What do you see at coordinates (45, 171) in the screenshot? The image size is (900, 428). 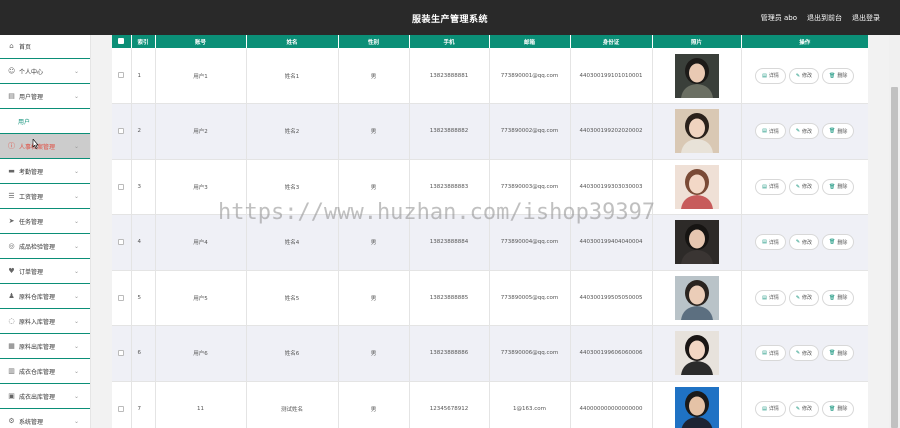 I see `sidebar-item-5: ▬ 考勤管理 ⌄` at bounding box center [45, 171].